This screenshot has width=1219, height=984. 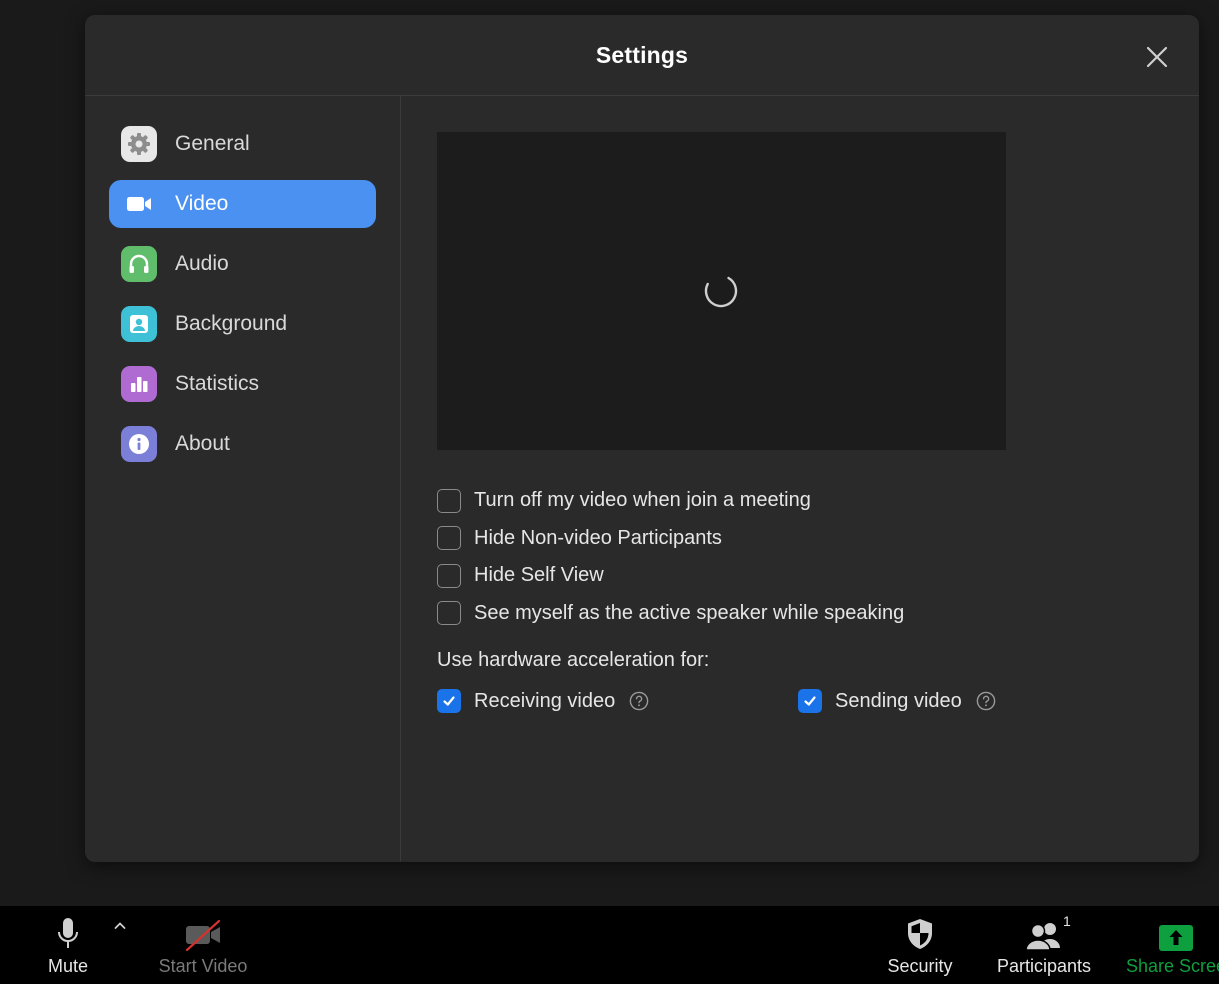 What do you see at coordinates (920, 929) in the screenshot?
I see `shield-icon` at bounding box center [920, 929].